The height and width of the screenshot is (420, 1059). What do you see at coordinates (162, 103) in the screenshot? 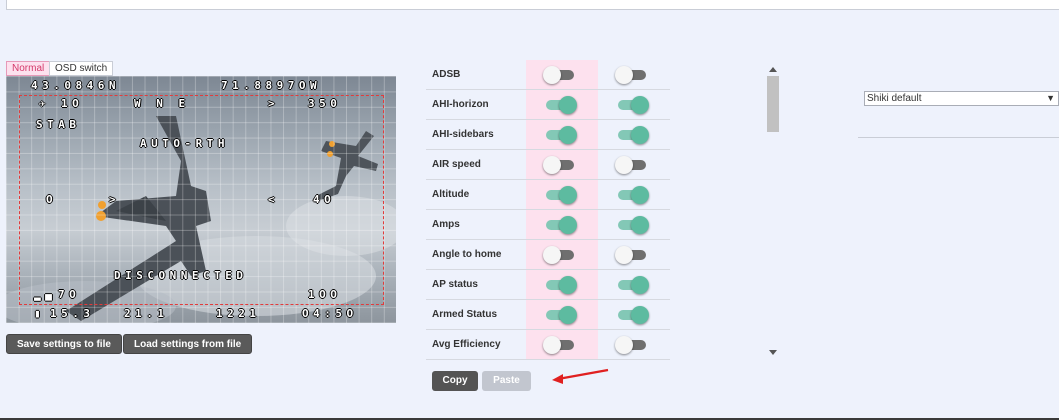
I see `osd-heading-tape: W N E` at bounding box center [162, 103].